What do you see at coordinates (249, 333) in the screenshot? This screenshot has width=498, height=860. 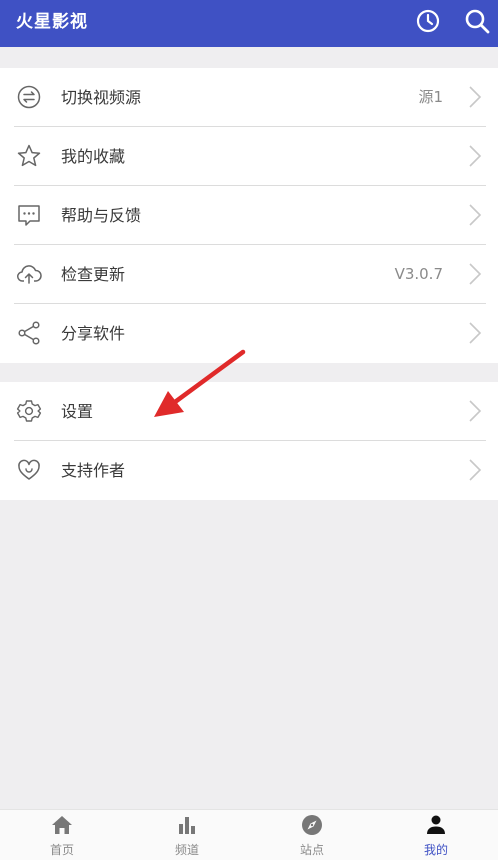 I see `menu-item-share-app: 分享软件` at bounding box center [249, 333].